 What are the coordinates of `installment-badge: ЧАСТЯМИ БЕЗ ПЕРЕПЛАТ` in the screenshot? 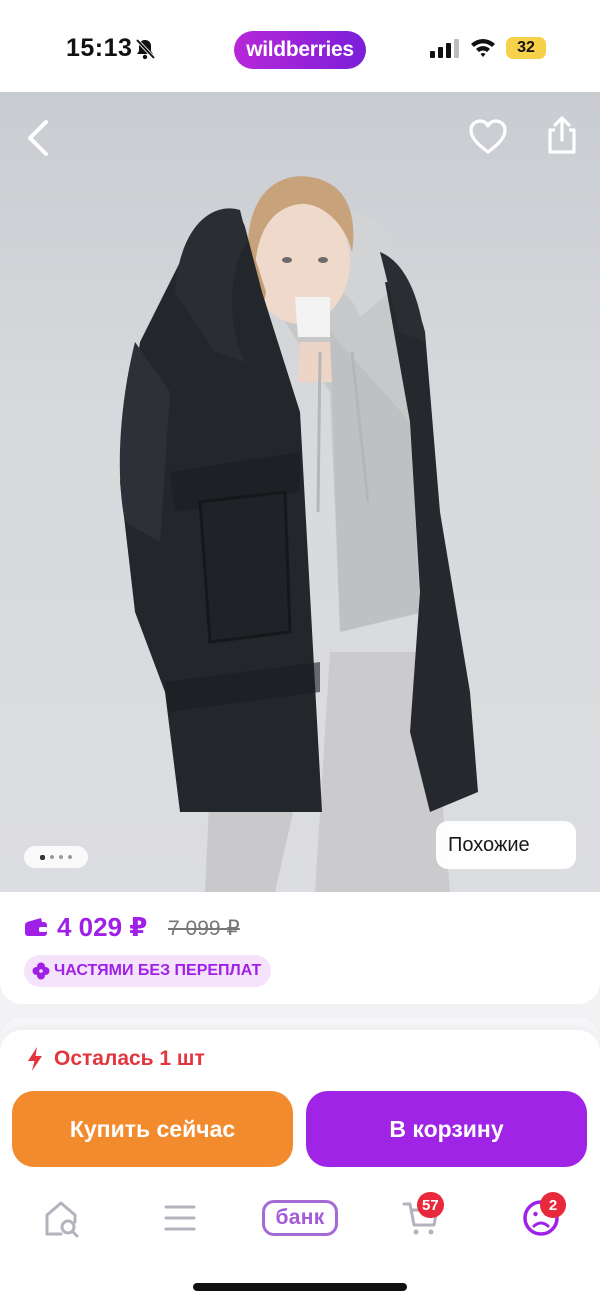 It's located at (148, 971).